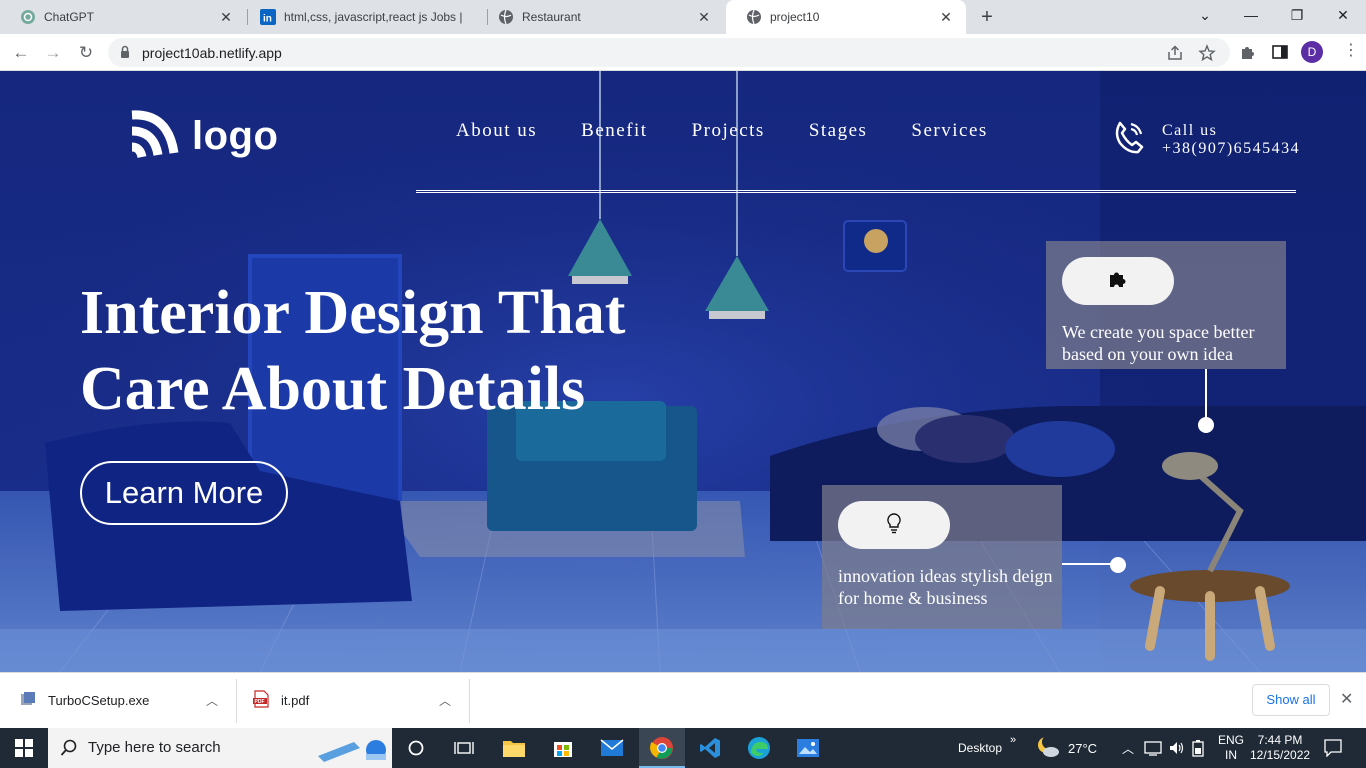  What do you see at coordinates (669, 52) in the screenshot?
I see `address-bar: project10ab.netlify.app` at bounding box center [669, 52].